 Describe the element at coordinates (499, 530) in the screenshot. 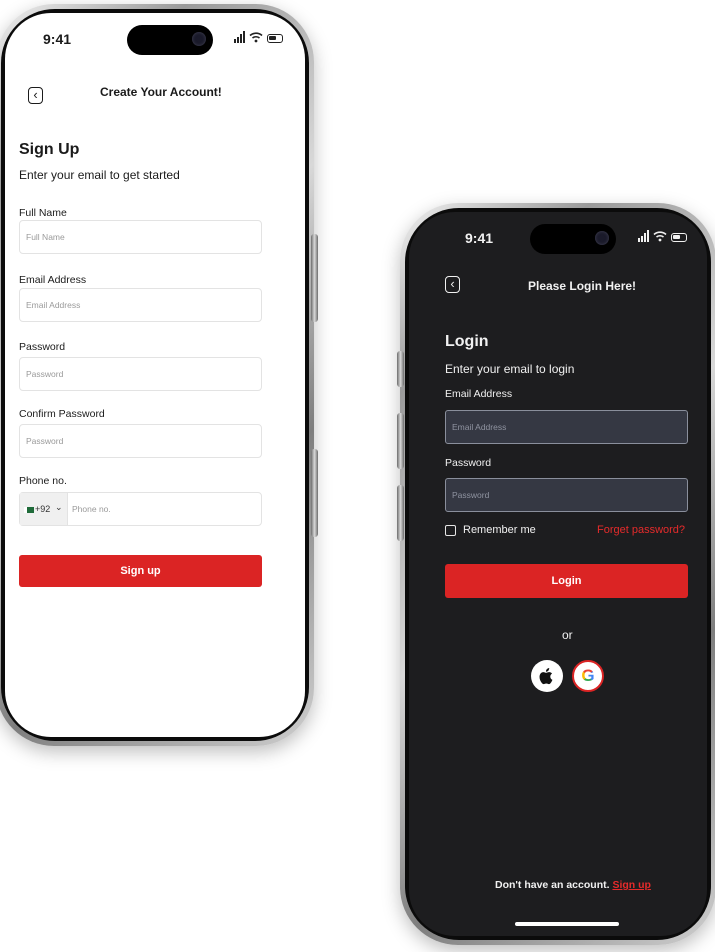

I see `remember-label: Remember me` at that location.